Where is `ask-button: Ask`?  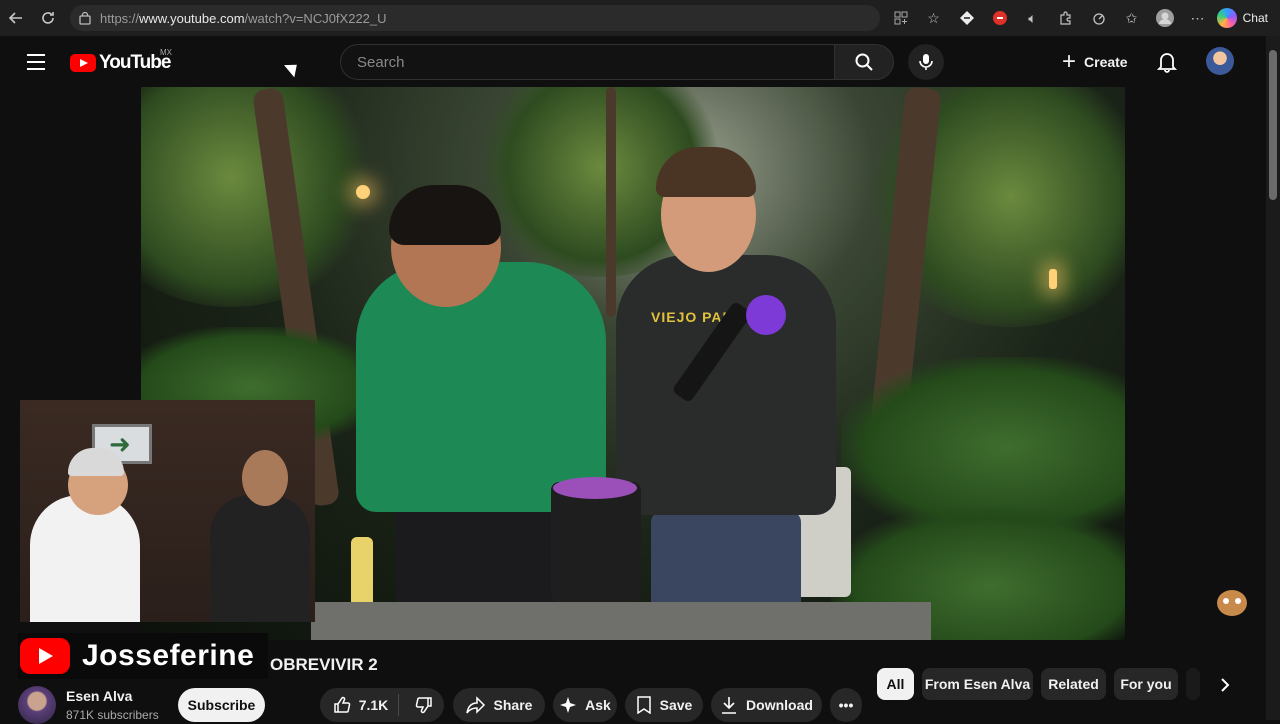
ask-button: Ask is located at coordinates (585, 705).